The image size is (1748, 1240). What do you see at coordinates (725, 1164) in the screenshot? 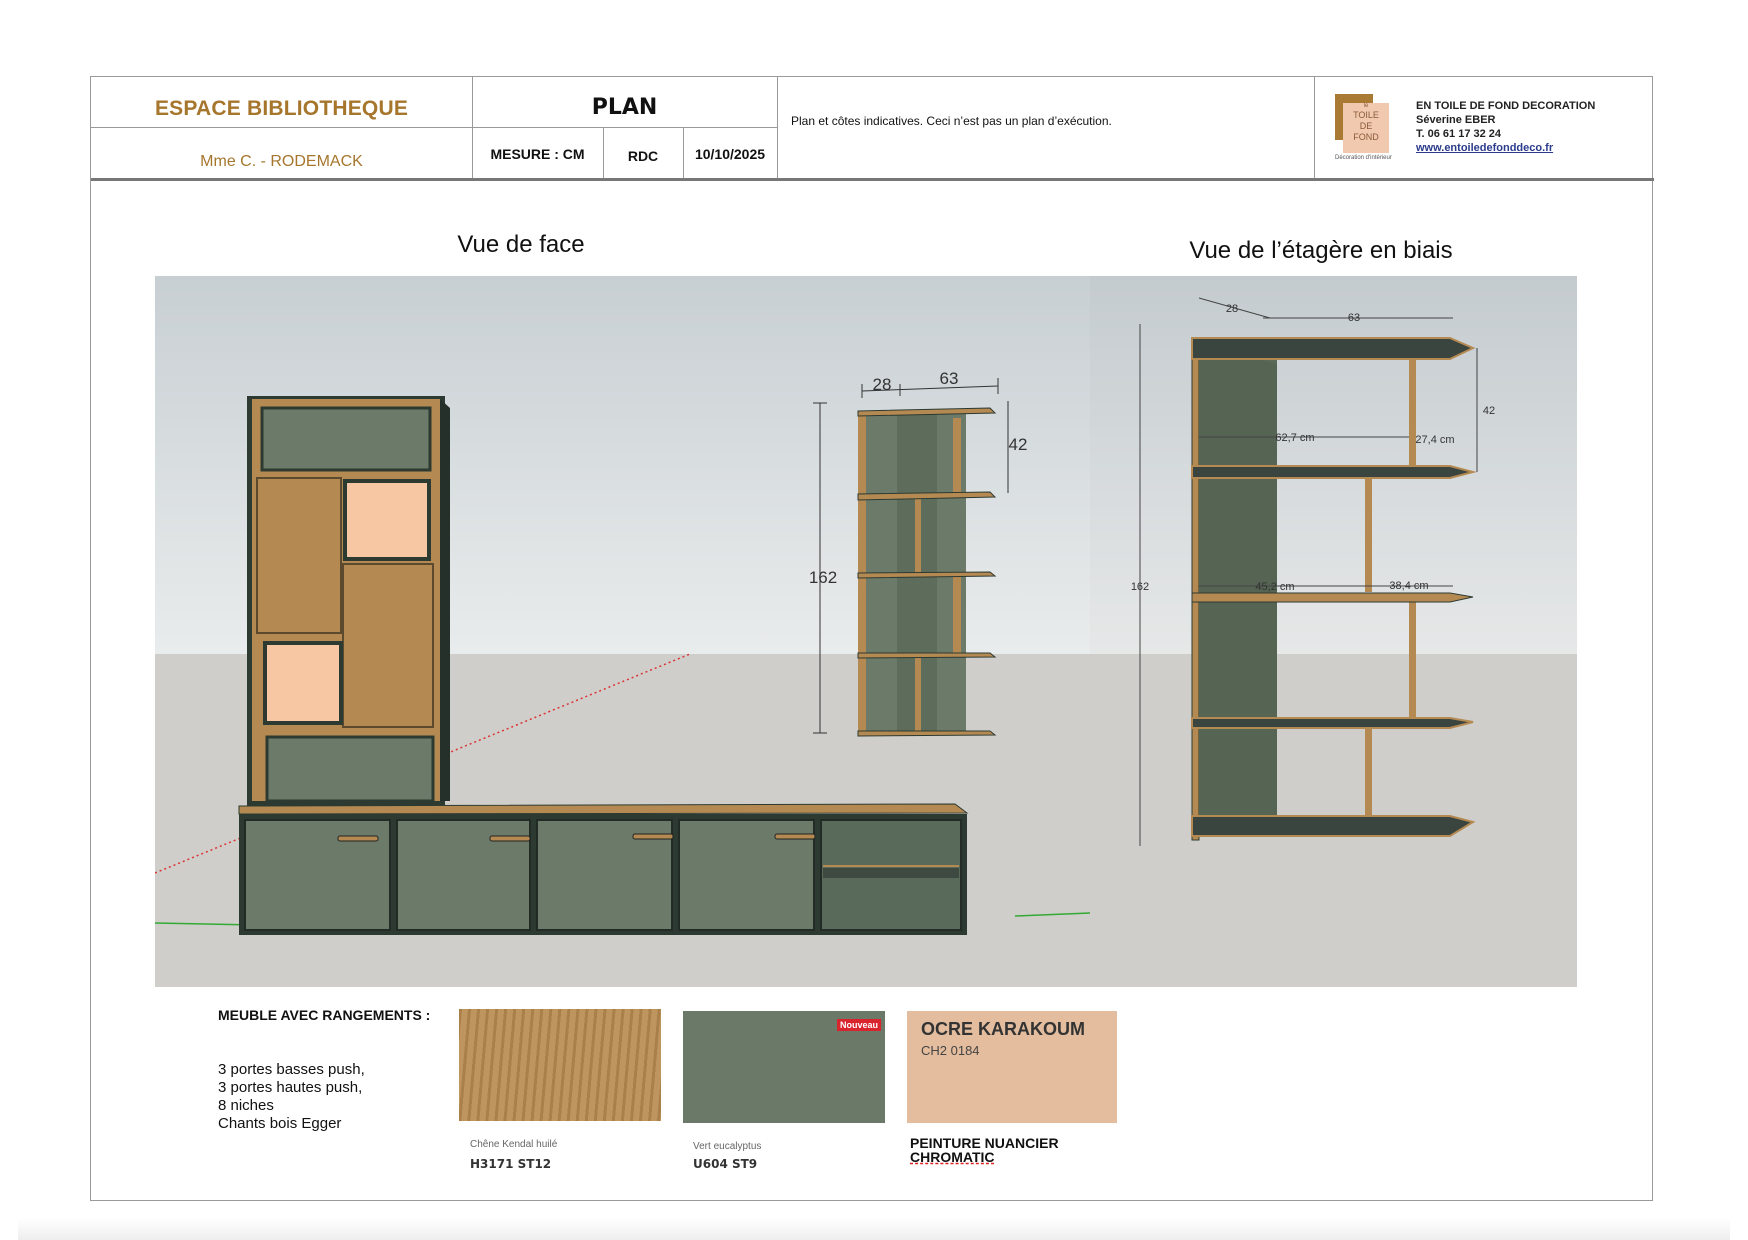
I see `swatch-green-ref: U604 ST9` at bounding box center [725, 1164].